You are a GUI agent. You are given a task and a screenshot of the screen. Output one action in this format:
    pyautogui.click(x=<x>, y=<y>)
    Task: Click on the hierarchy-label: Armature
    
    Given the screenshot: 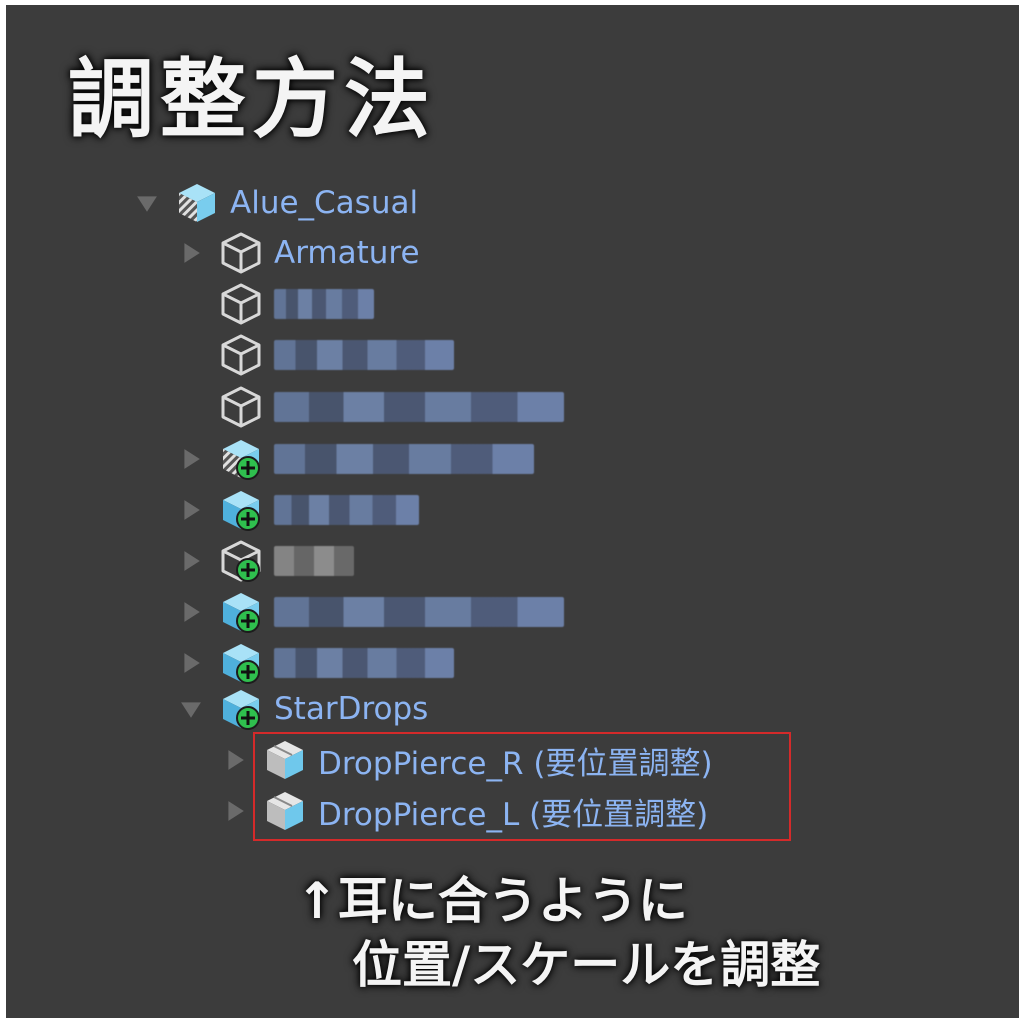 What is the action you would take?
    pyautogui.click(x=347, y=253)
    